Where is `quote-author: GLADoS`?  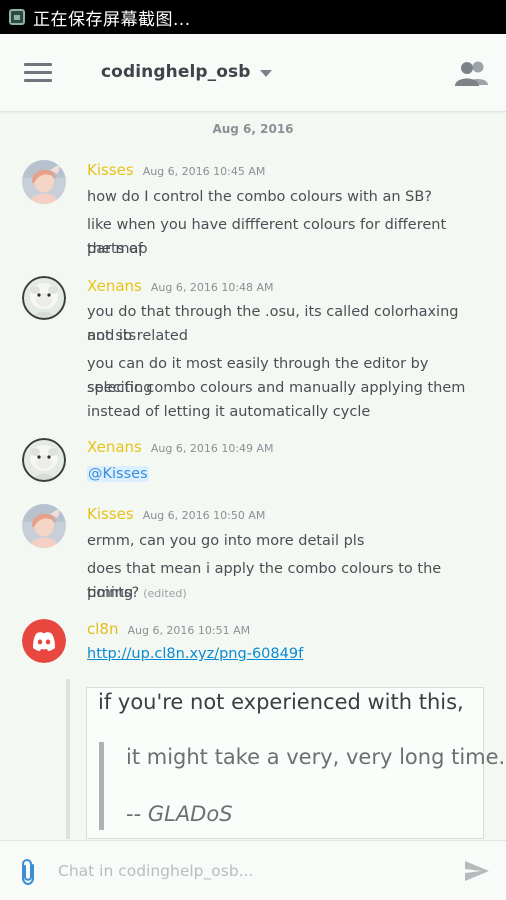
quote-author: GLADoS is located at coordinates (190, 814).